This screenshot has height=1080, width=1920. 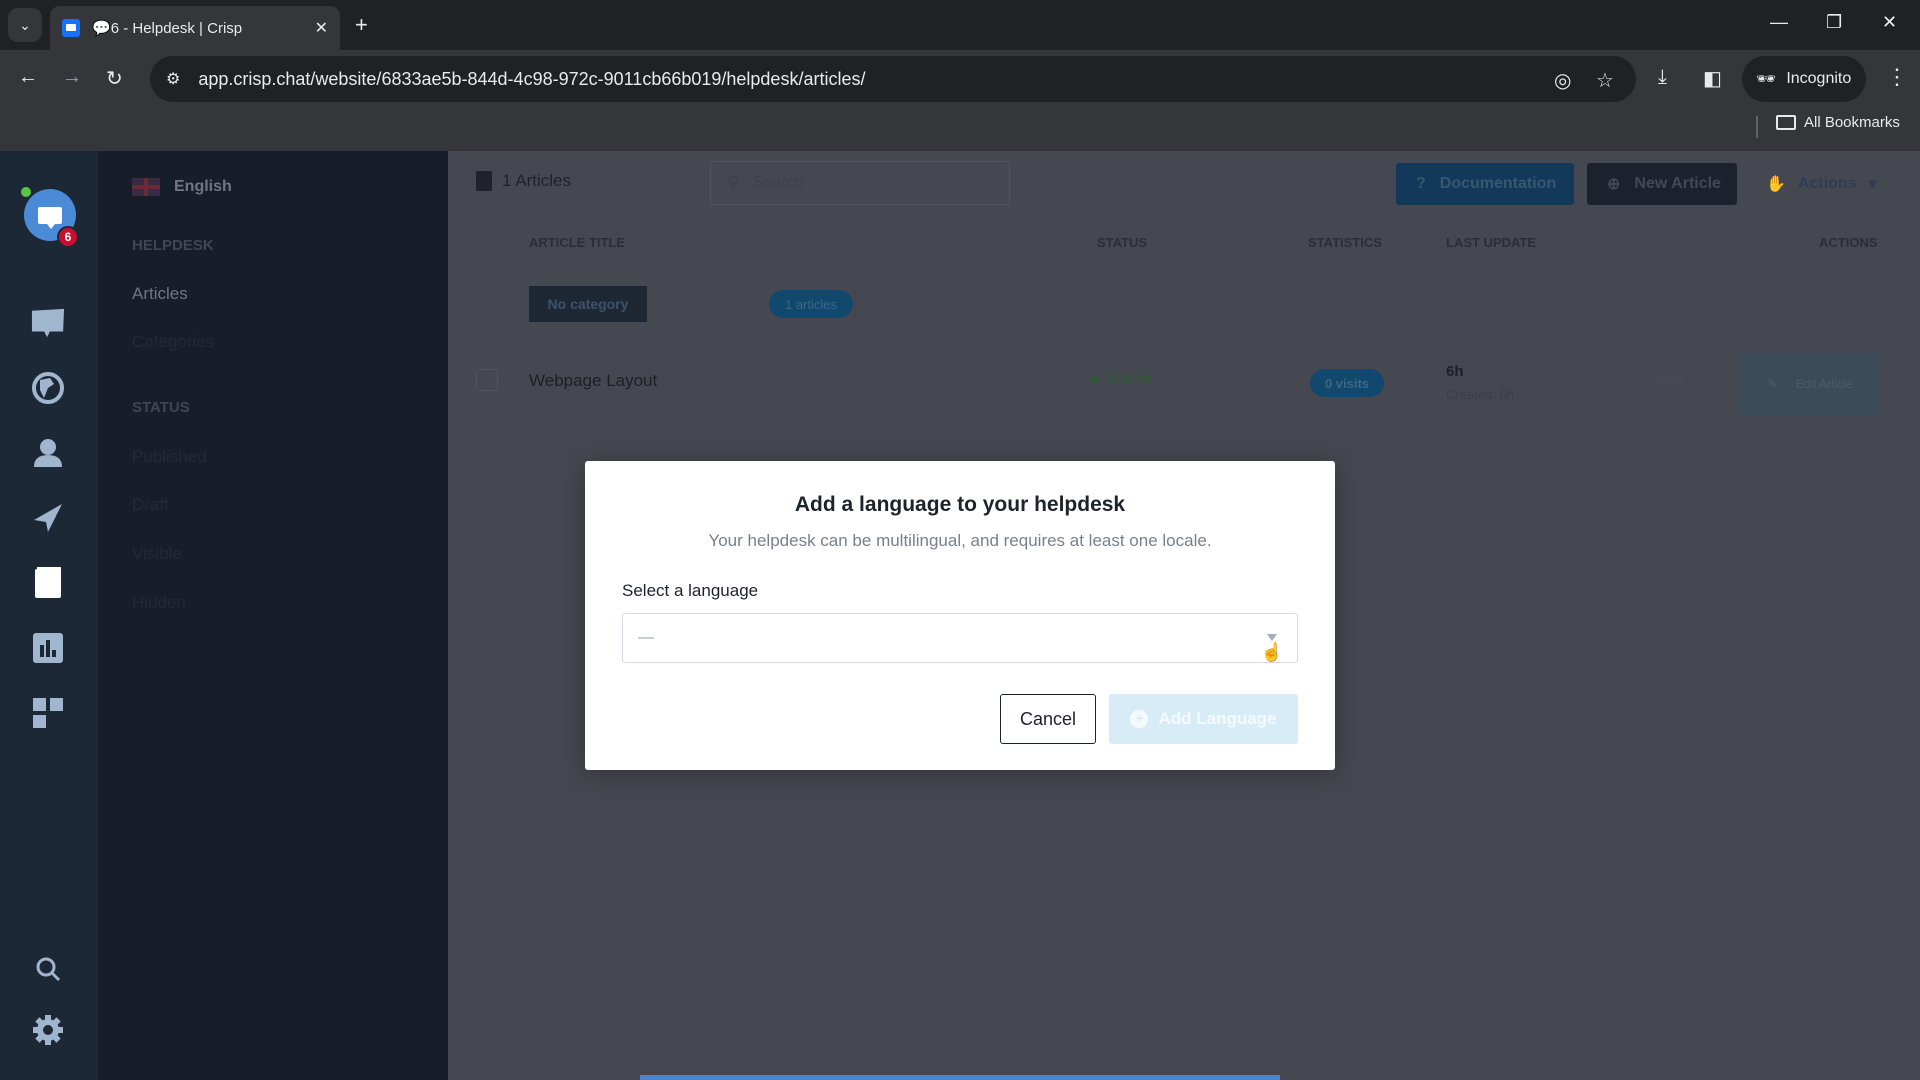 I want to click on eye-off-icon: ◎, so click(x=1562, y=80).